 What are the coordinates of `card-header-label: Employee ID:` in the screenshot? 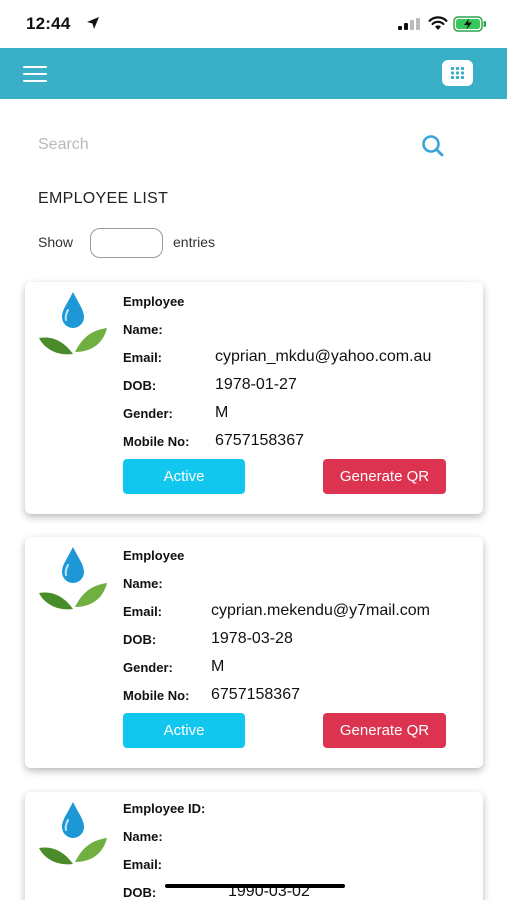 It's located at (164, 808).